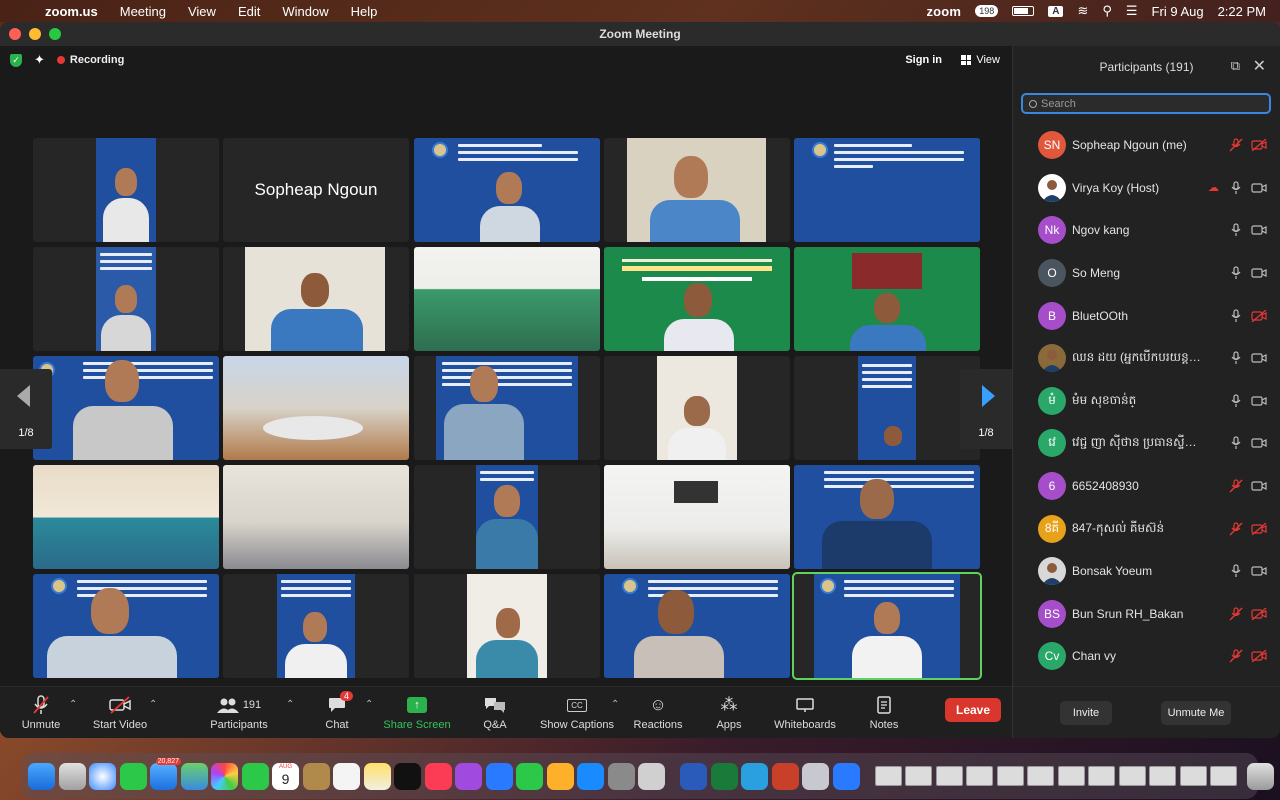 This screenshot has width=1280, height=800. I want to click on qa-button: Q&A, so click(495, 712).